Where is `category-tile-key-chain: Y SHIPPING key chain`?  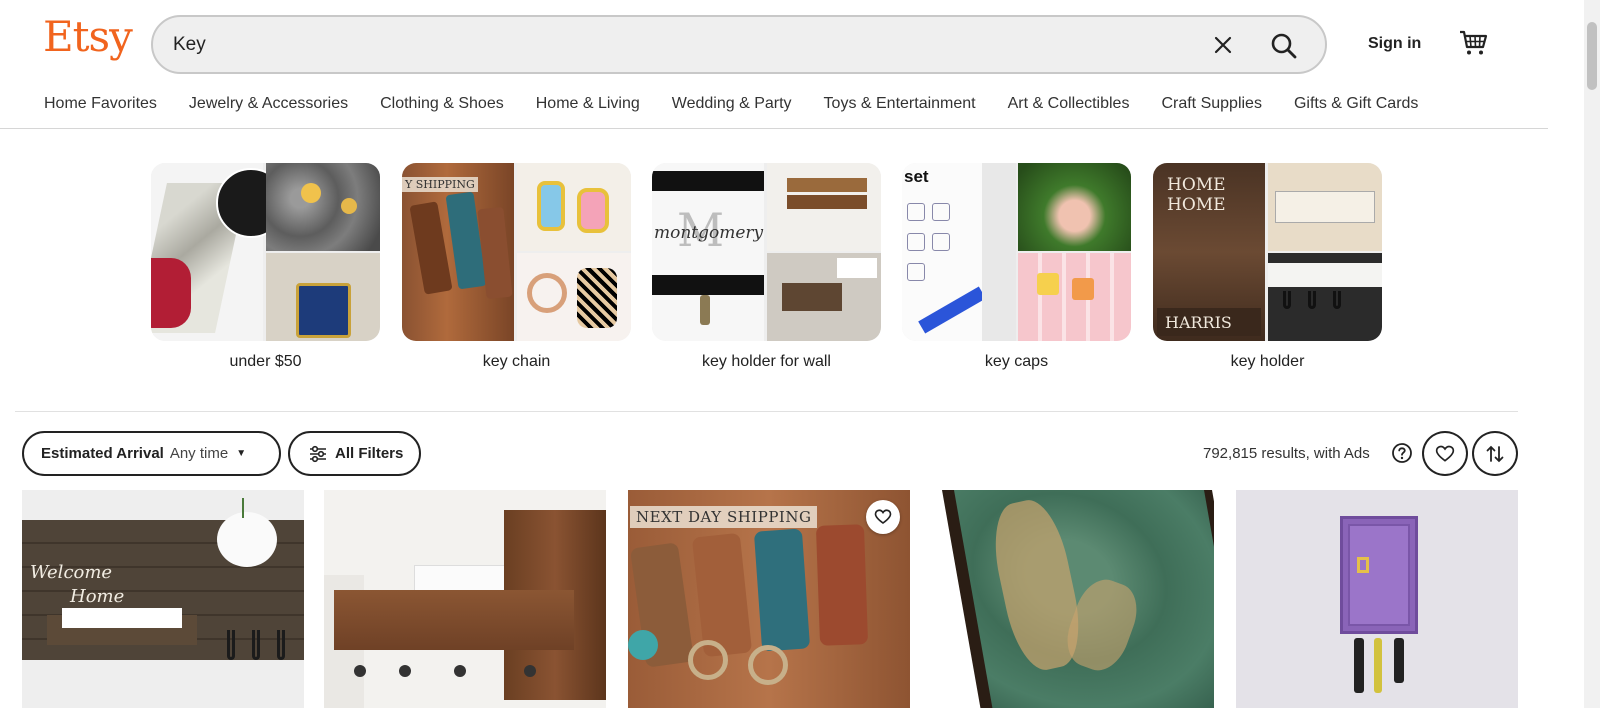
category-tile-key-chain: Y SHIPPING key chain is located at coordinates (516, 267).